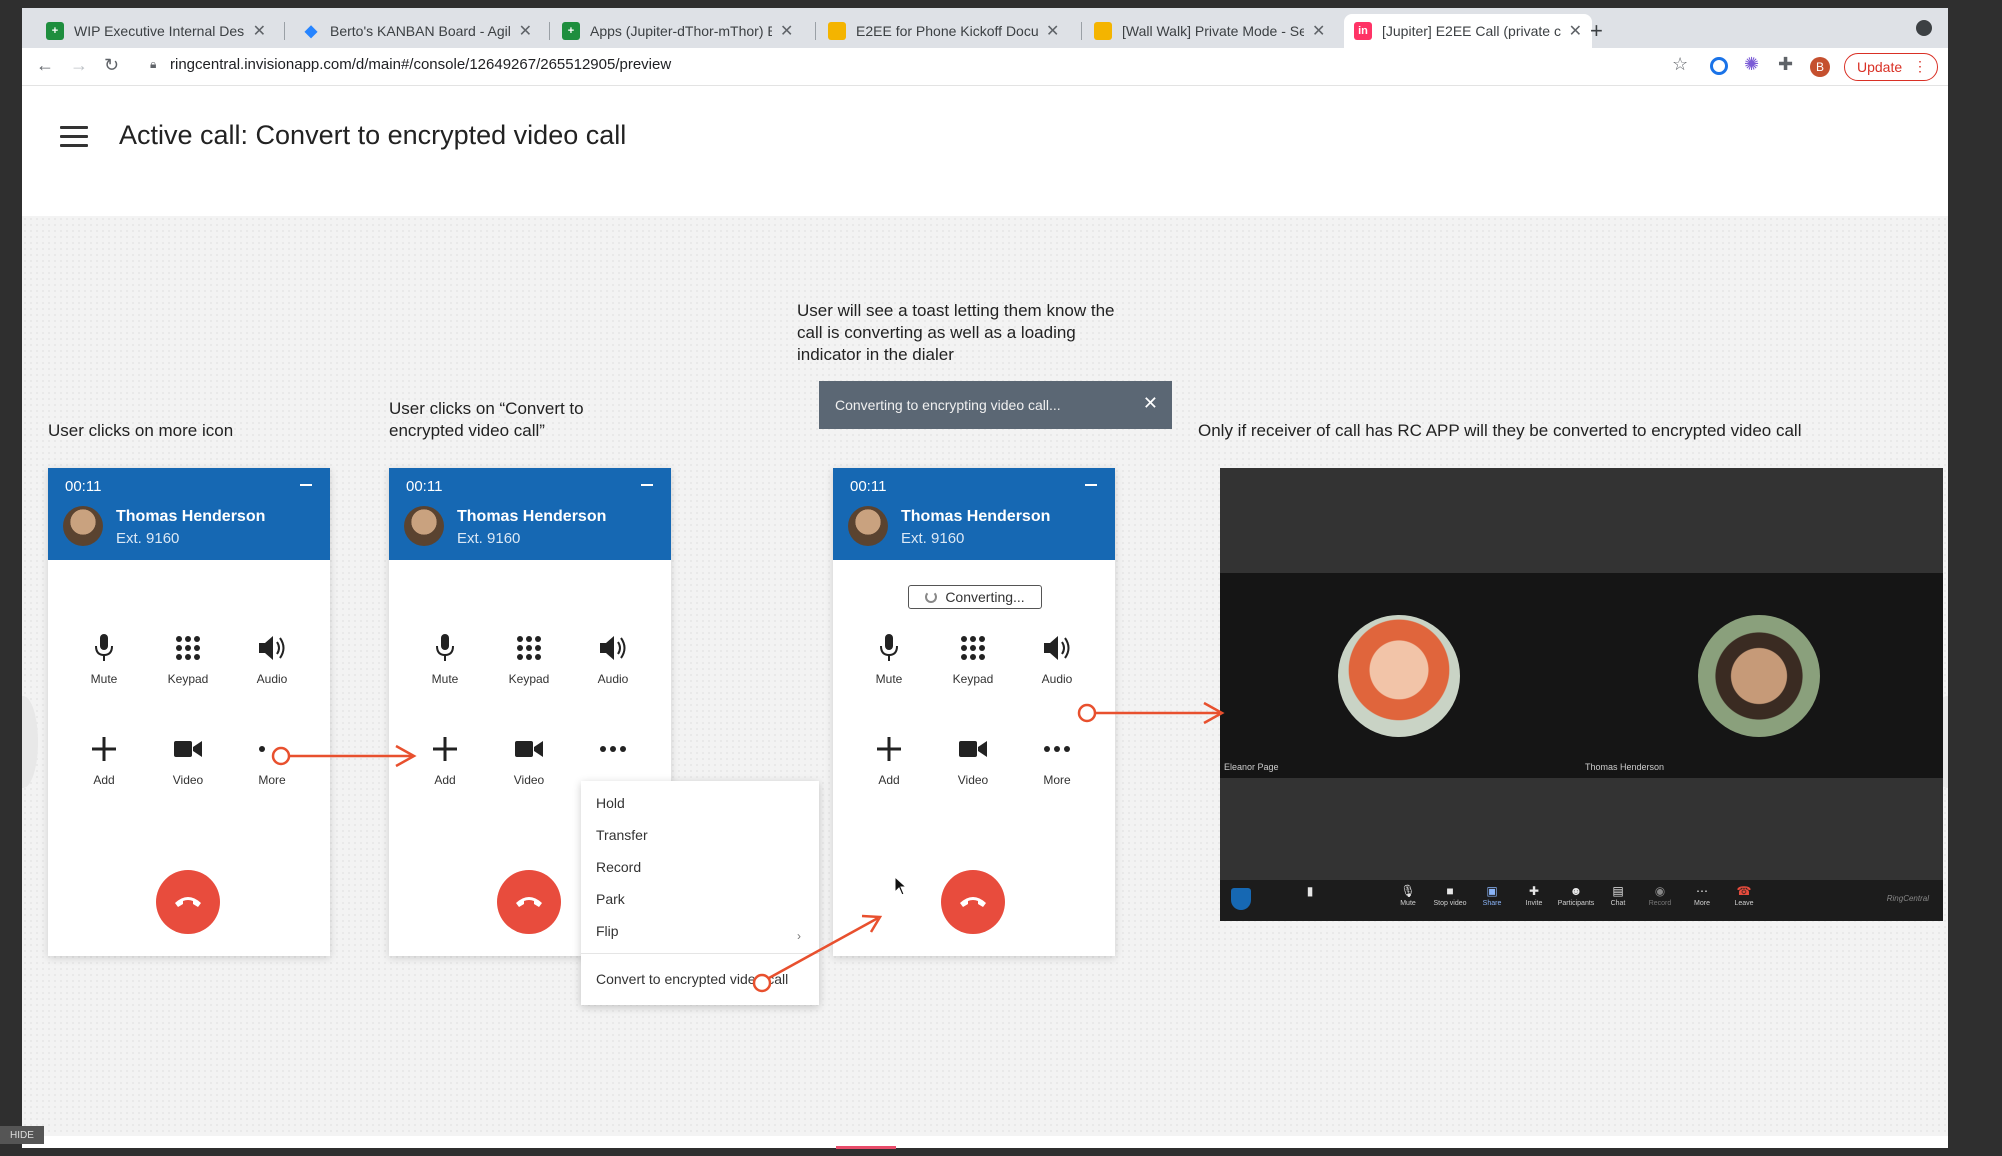 This screenshot has width=2002, height=1156. I want to click on tab-kanban: ◆ Berto's KANBAN Board - Agile ✕, so click(417, 31).